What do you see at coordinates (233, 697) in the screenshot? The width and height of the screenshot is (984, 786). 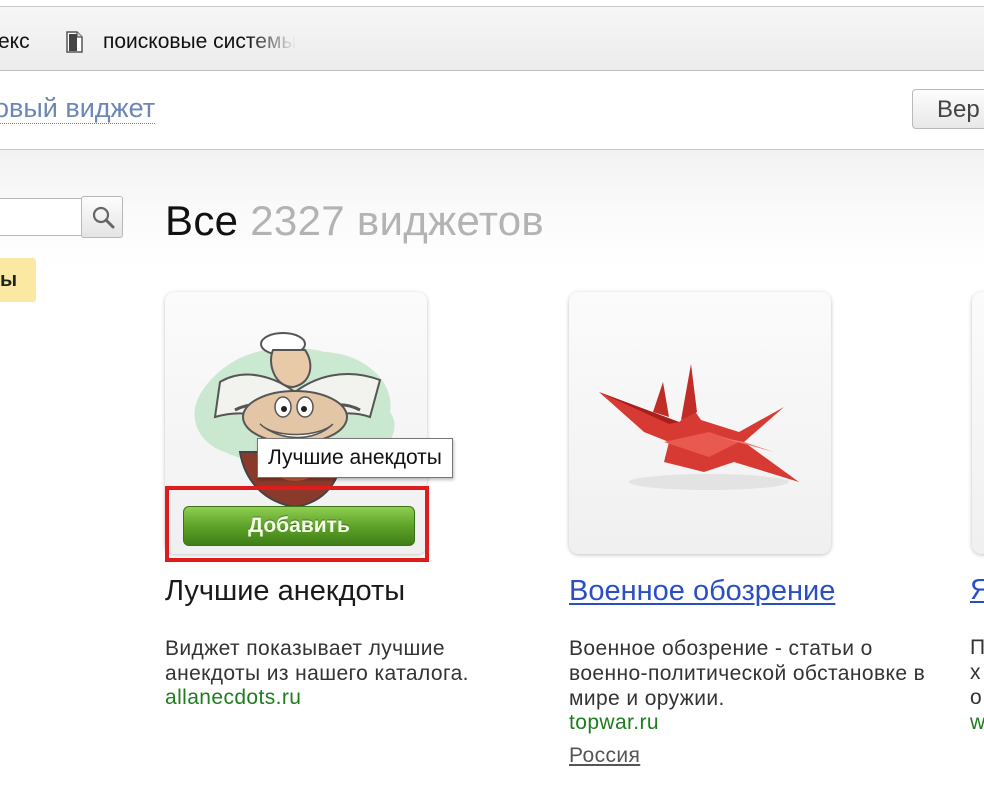 I see `widget-site-anecdotes: allanecdots.ru` at bounding box center [233, 697].